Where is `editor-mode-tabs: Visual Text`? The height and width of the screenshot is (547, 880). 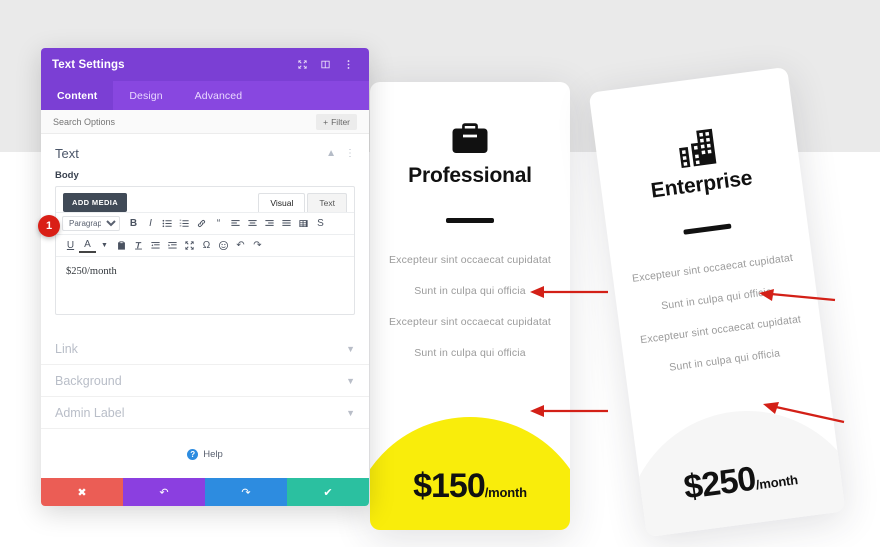
editor-mode-tabs: Visual Text is located at coordinates (301, 202).